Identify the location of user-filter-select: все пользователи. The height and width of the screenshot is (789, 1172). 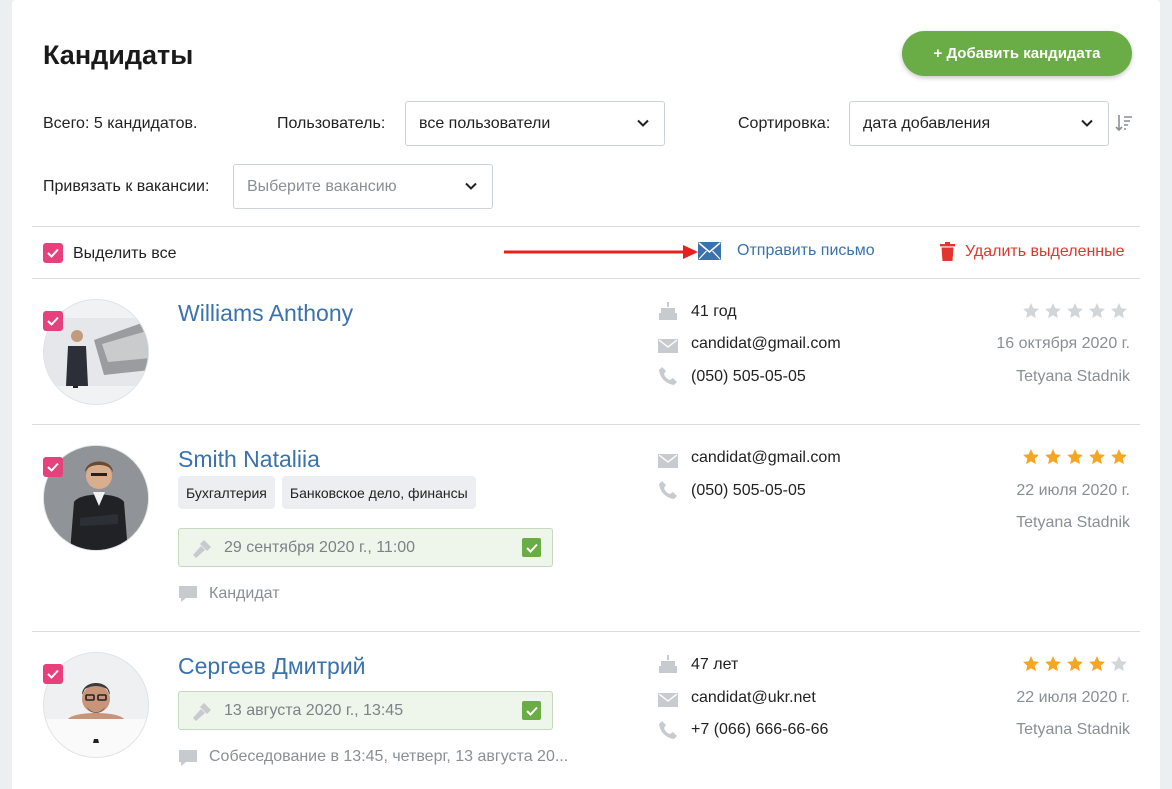
(535, 123).